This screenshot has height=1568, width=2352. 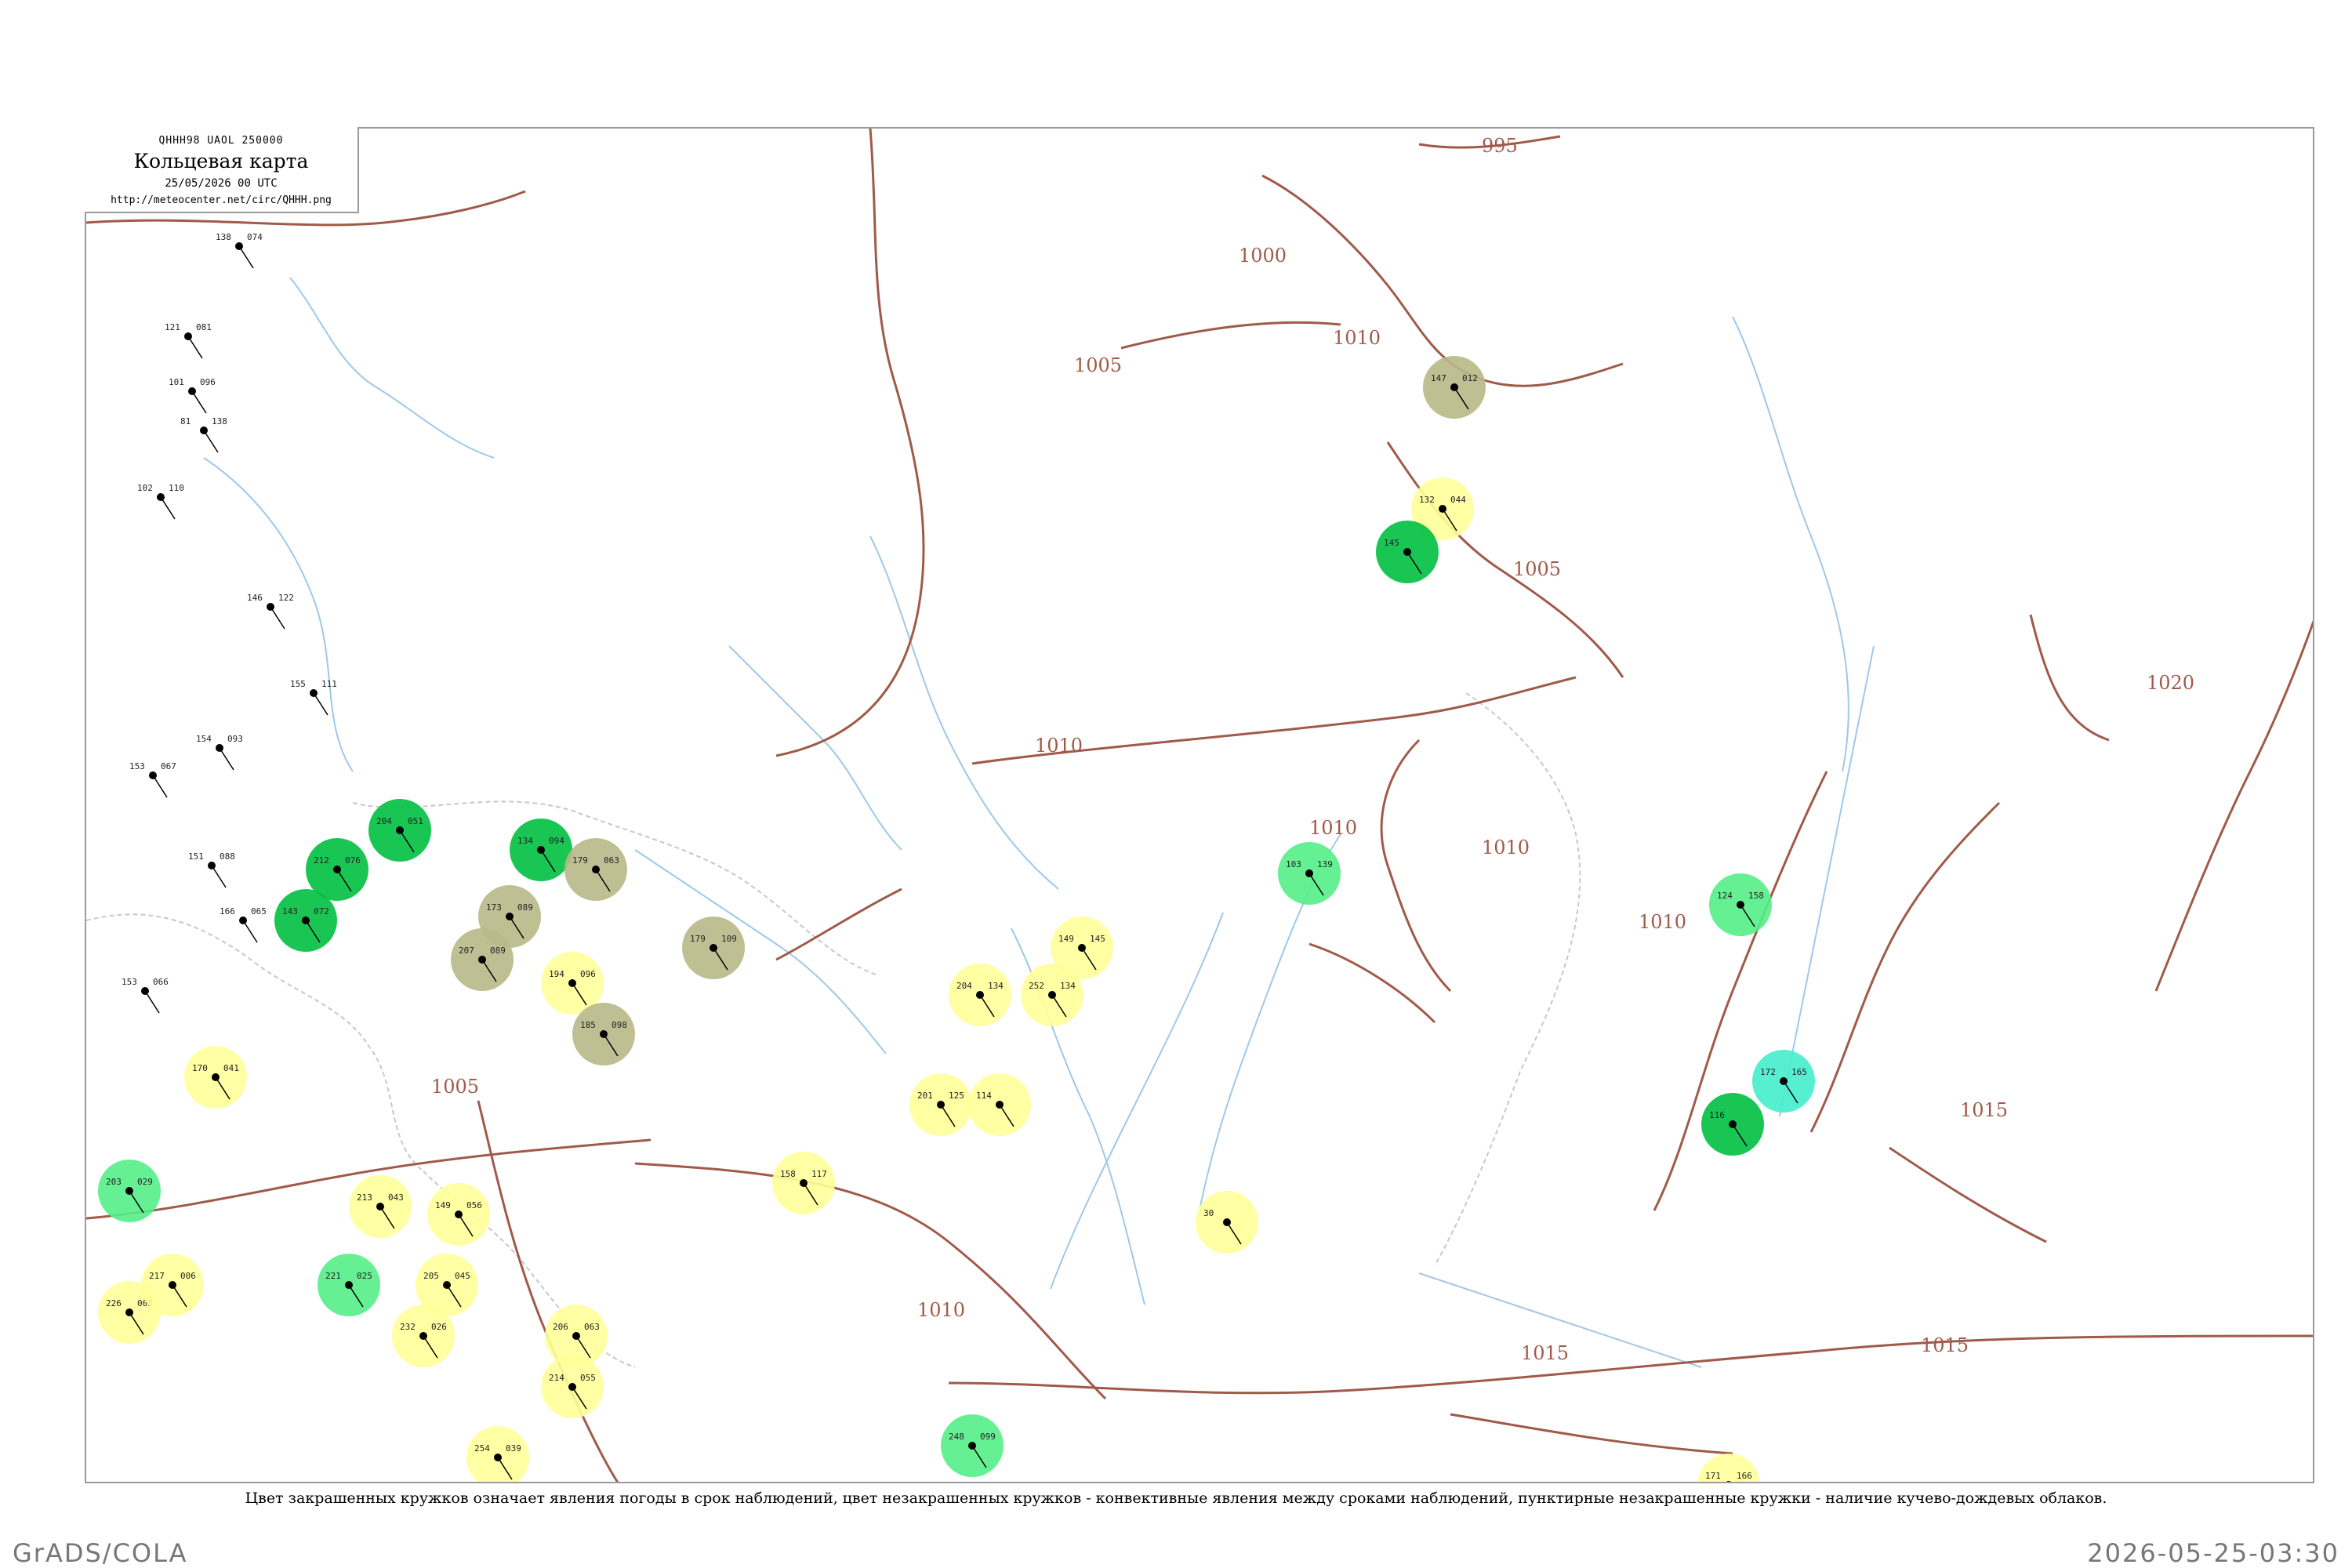 I want to click on station-plot: 154 093, so click(x=219, y=752).